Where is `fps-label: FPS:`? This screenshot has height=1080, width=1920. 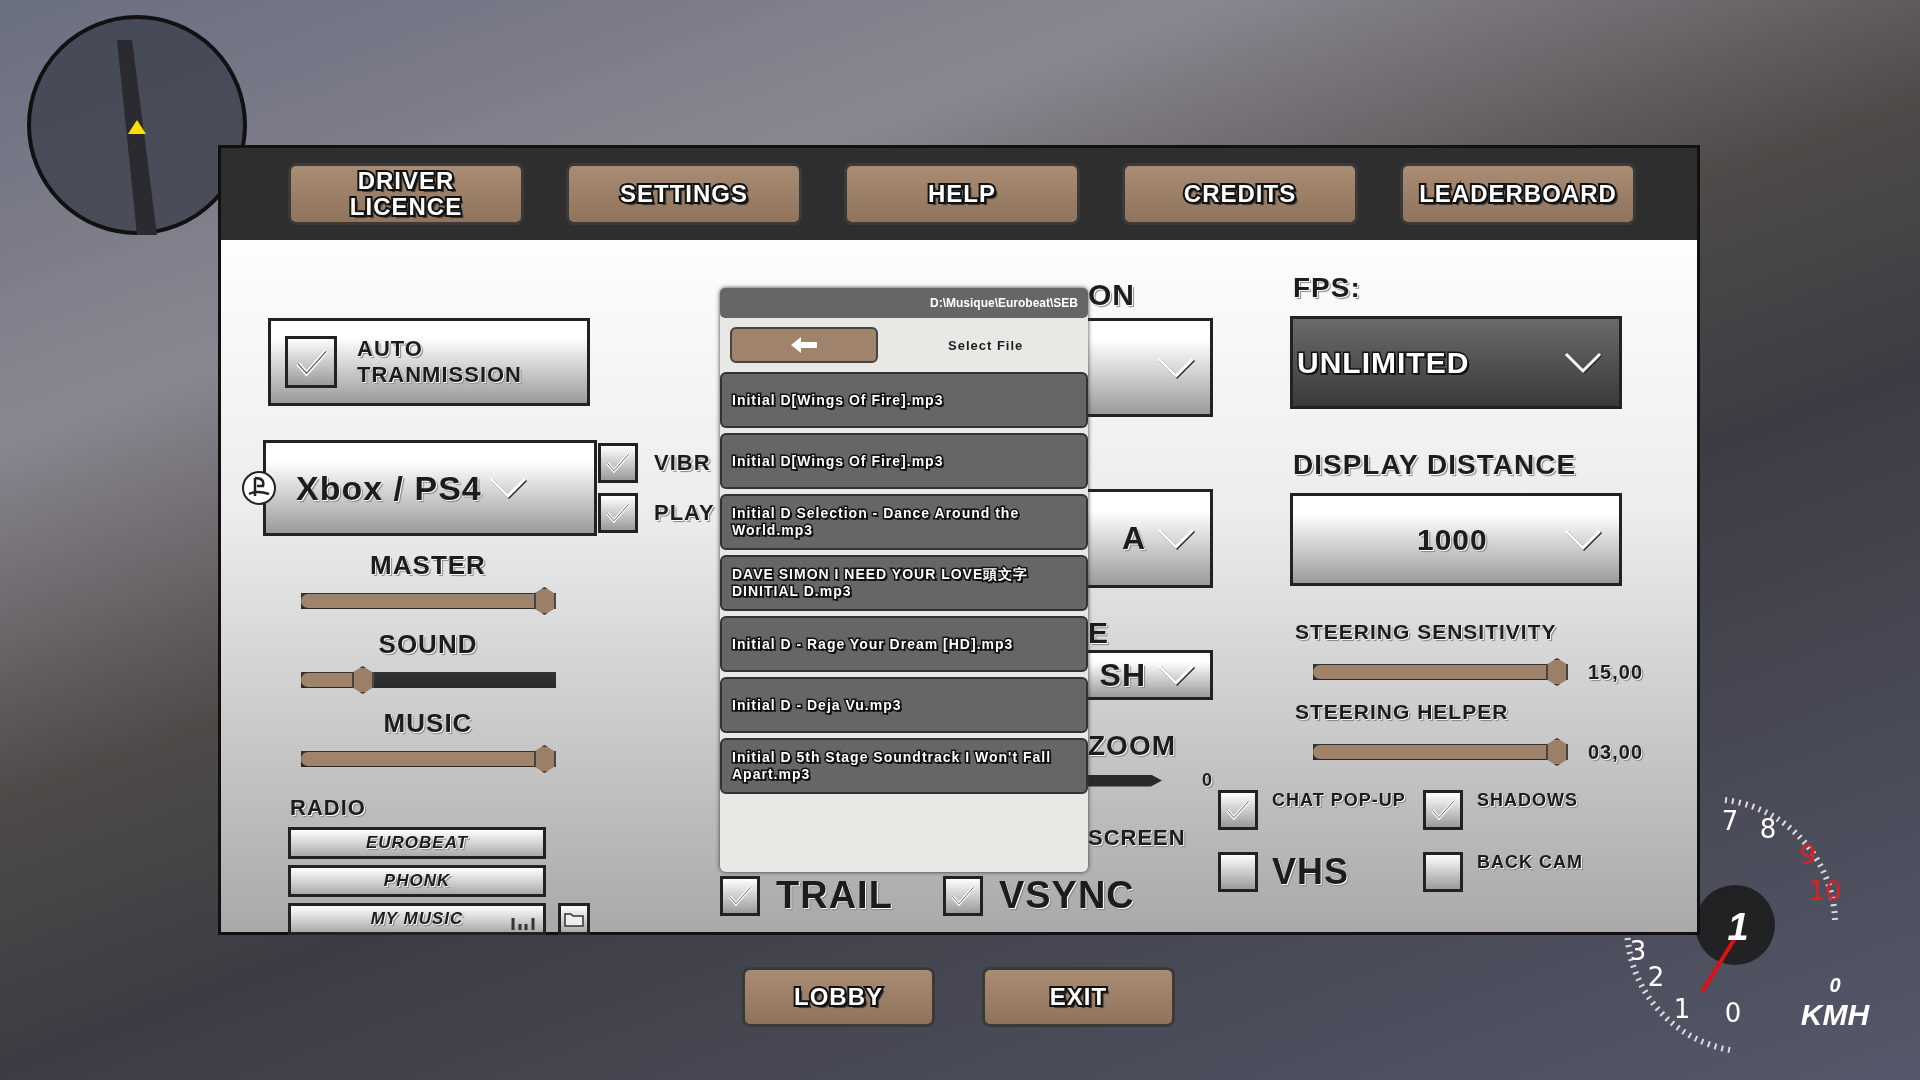
fps-label: FPS: is located at coordinates (1327, 288).